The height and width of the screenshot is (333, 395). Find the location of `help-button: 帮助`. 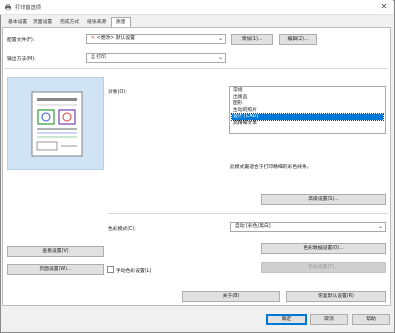

help-button: 帮助 is located at coordinates (371, 319).